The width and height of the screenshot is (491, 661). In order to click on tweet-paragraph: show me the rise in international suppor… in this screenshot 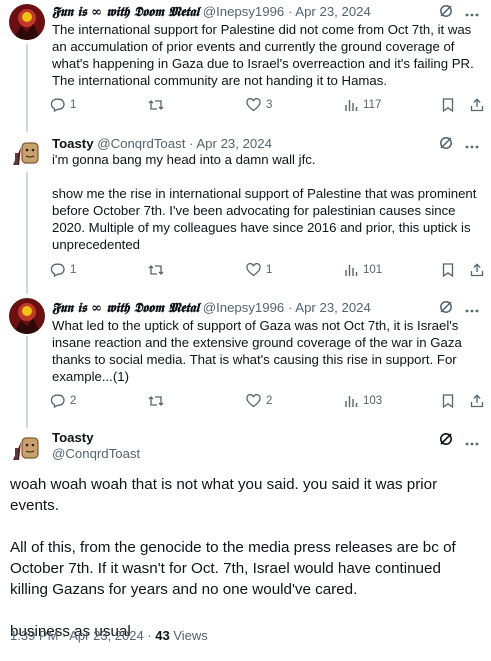, I will do `click(264, 219)`.